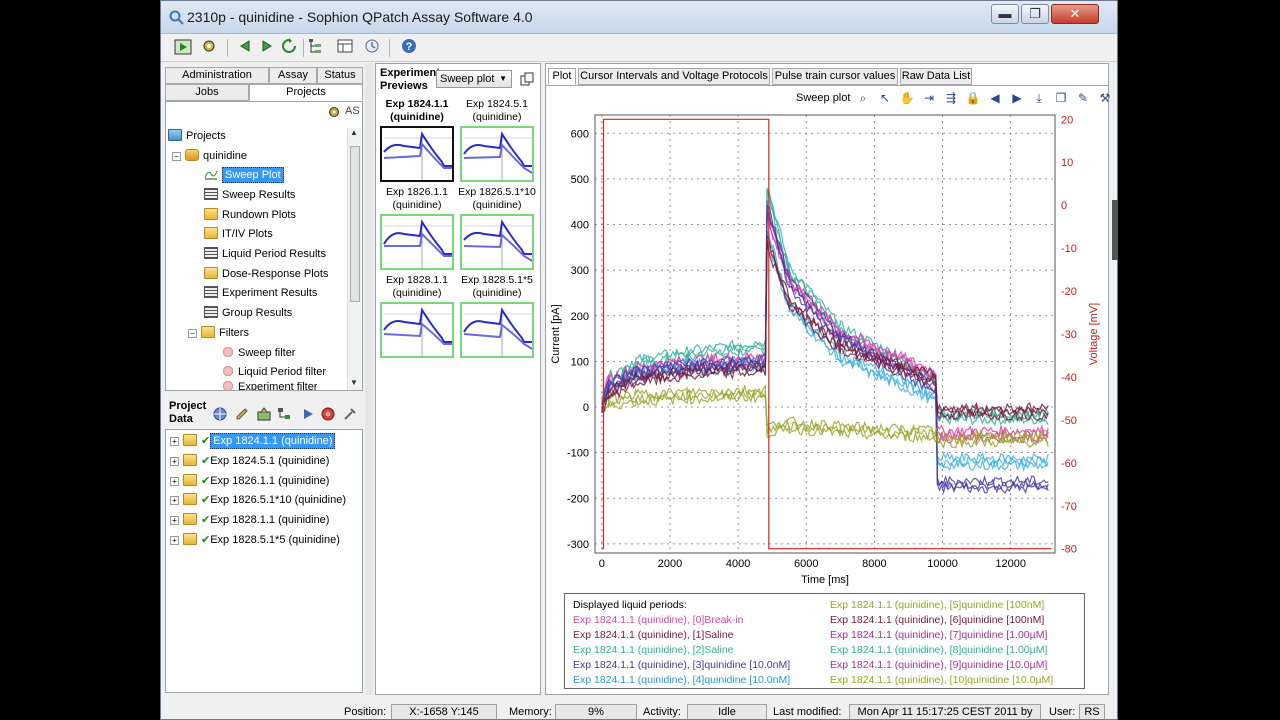 The width and height of the screenshot is (1280, 720). What do you see at coordinates (350, 415) in the screenshot?
I see `tools-icon` at bounding box center [350, 415].